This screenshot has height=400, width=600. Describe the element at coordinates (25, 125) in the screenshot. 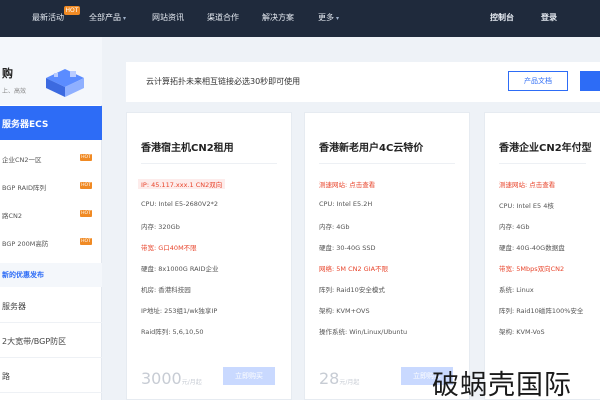

I see `sidebar-item-label: 服务器ECS` at that location.